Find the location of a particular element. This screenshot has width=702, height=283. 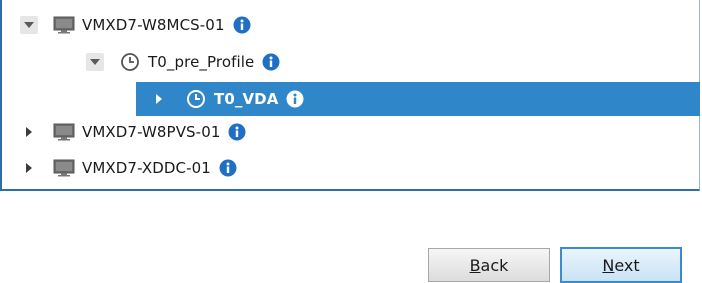

tree-item-vmxd7-w8mcs-01: VMXD7-W8MCS-01 is located at coordinates (230, 25).